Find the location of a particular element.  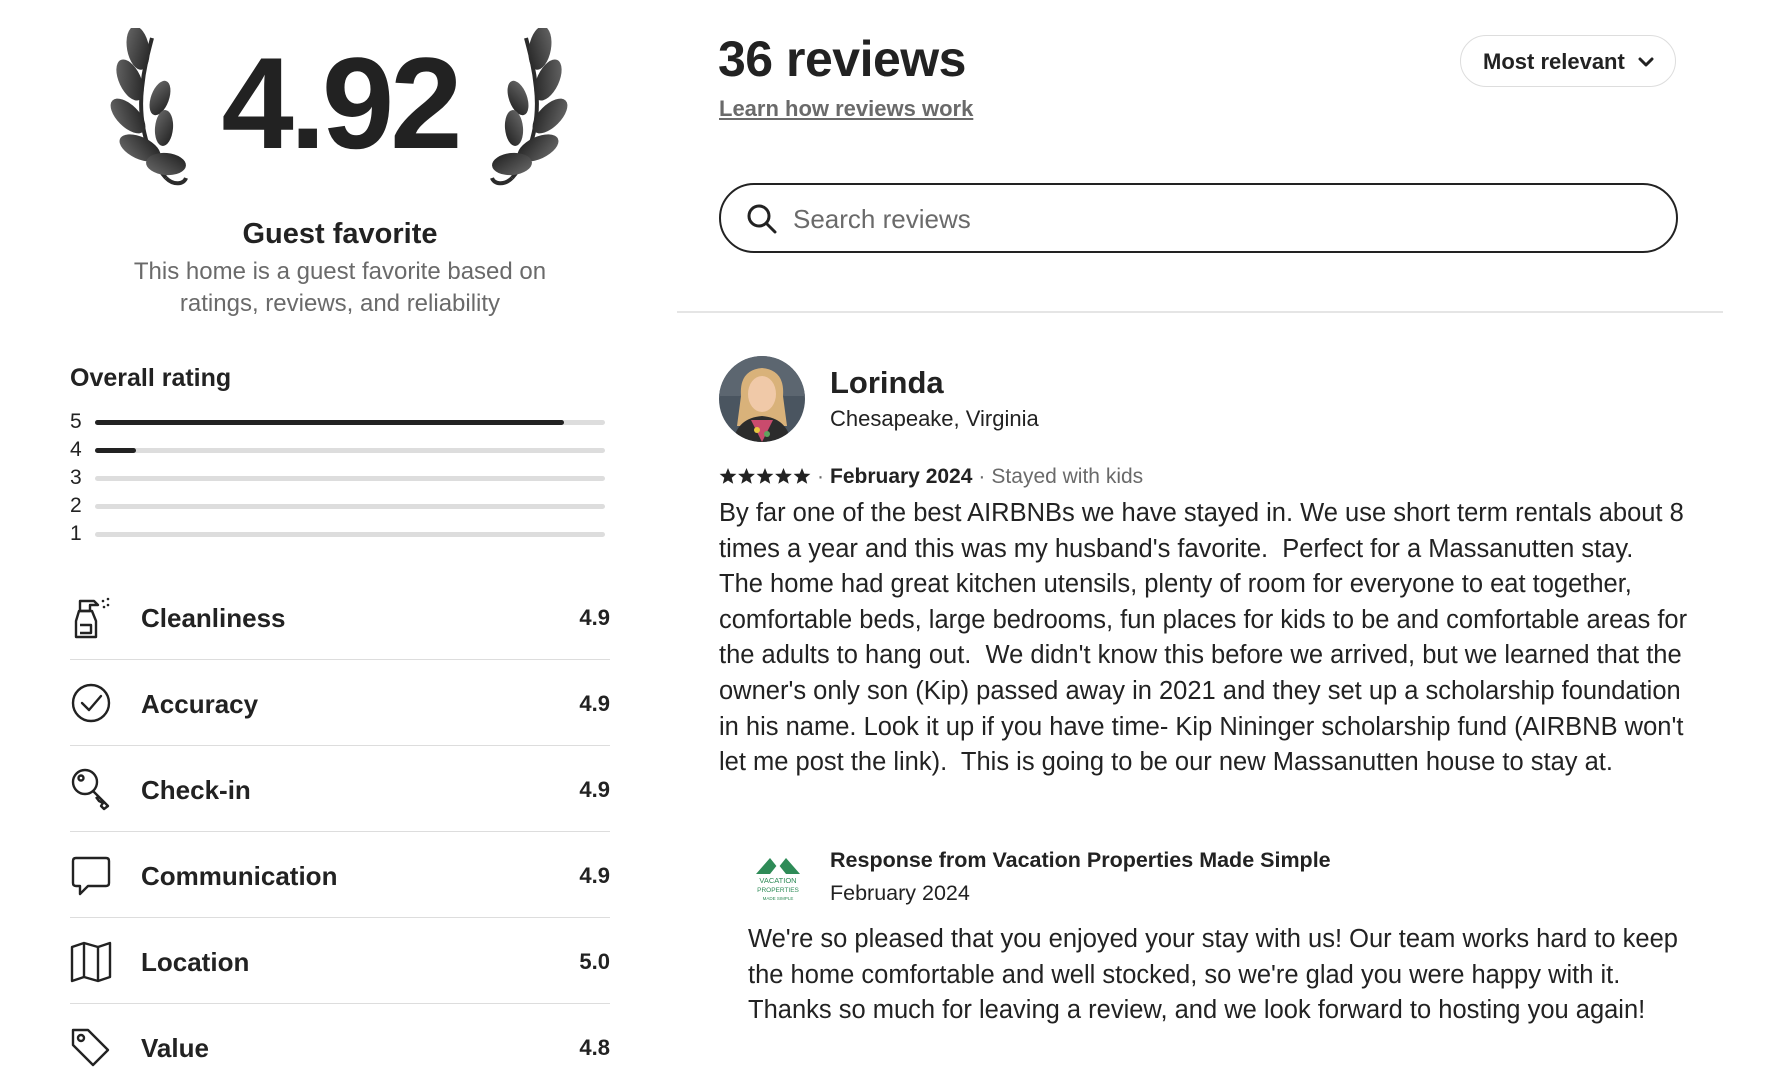

category-label: Cleanliness is located at coordinates (213, 618).